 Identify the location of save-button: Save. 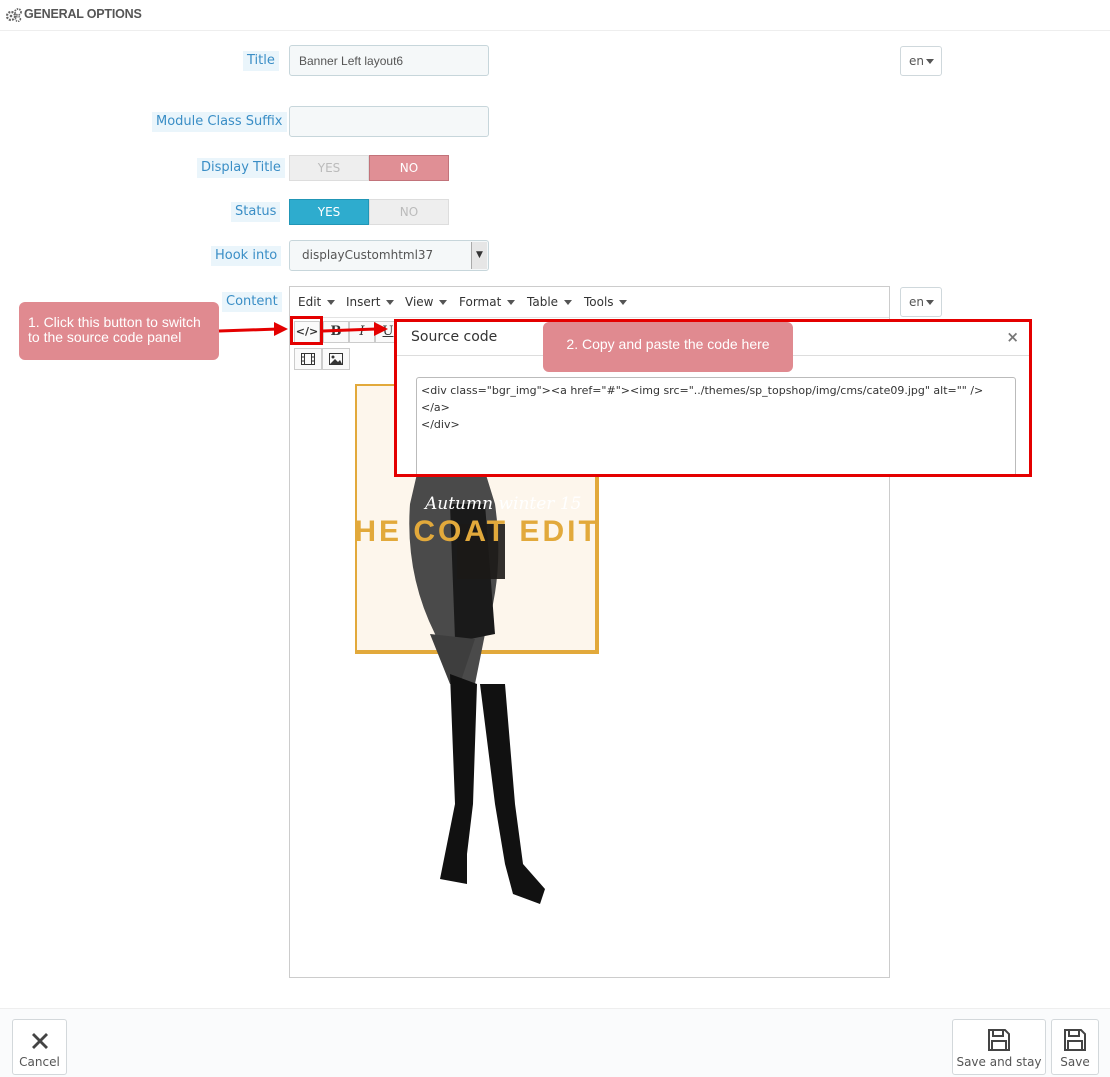
(1075, 1047).